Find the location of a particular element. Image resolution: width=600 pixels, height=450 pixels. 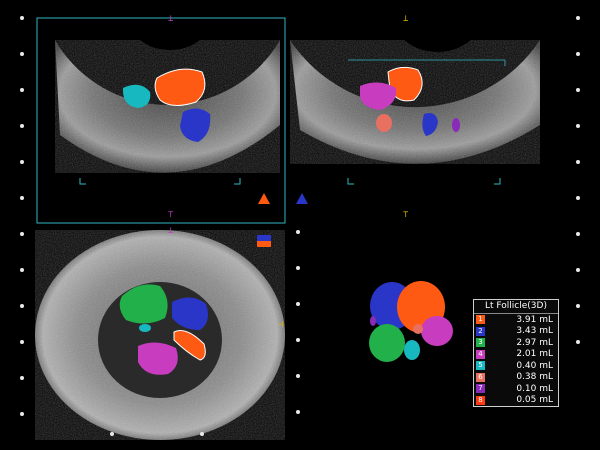

legend-row: 2 3.43 mL is located at coordinates (516, 332).